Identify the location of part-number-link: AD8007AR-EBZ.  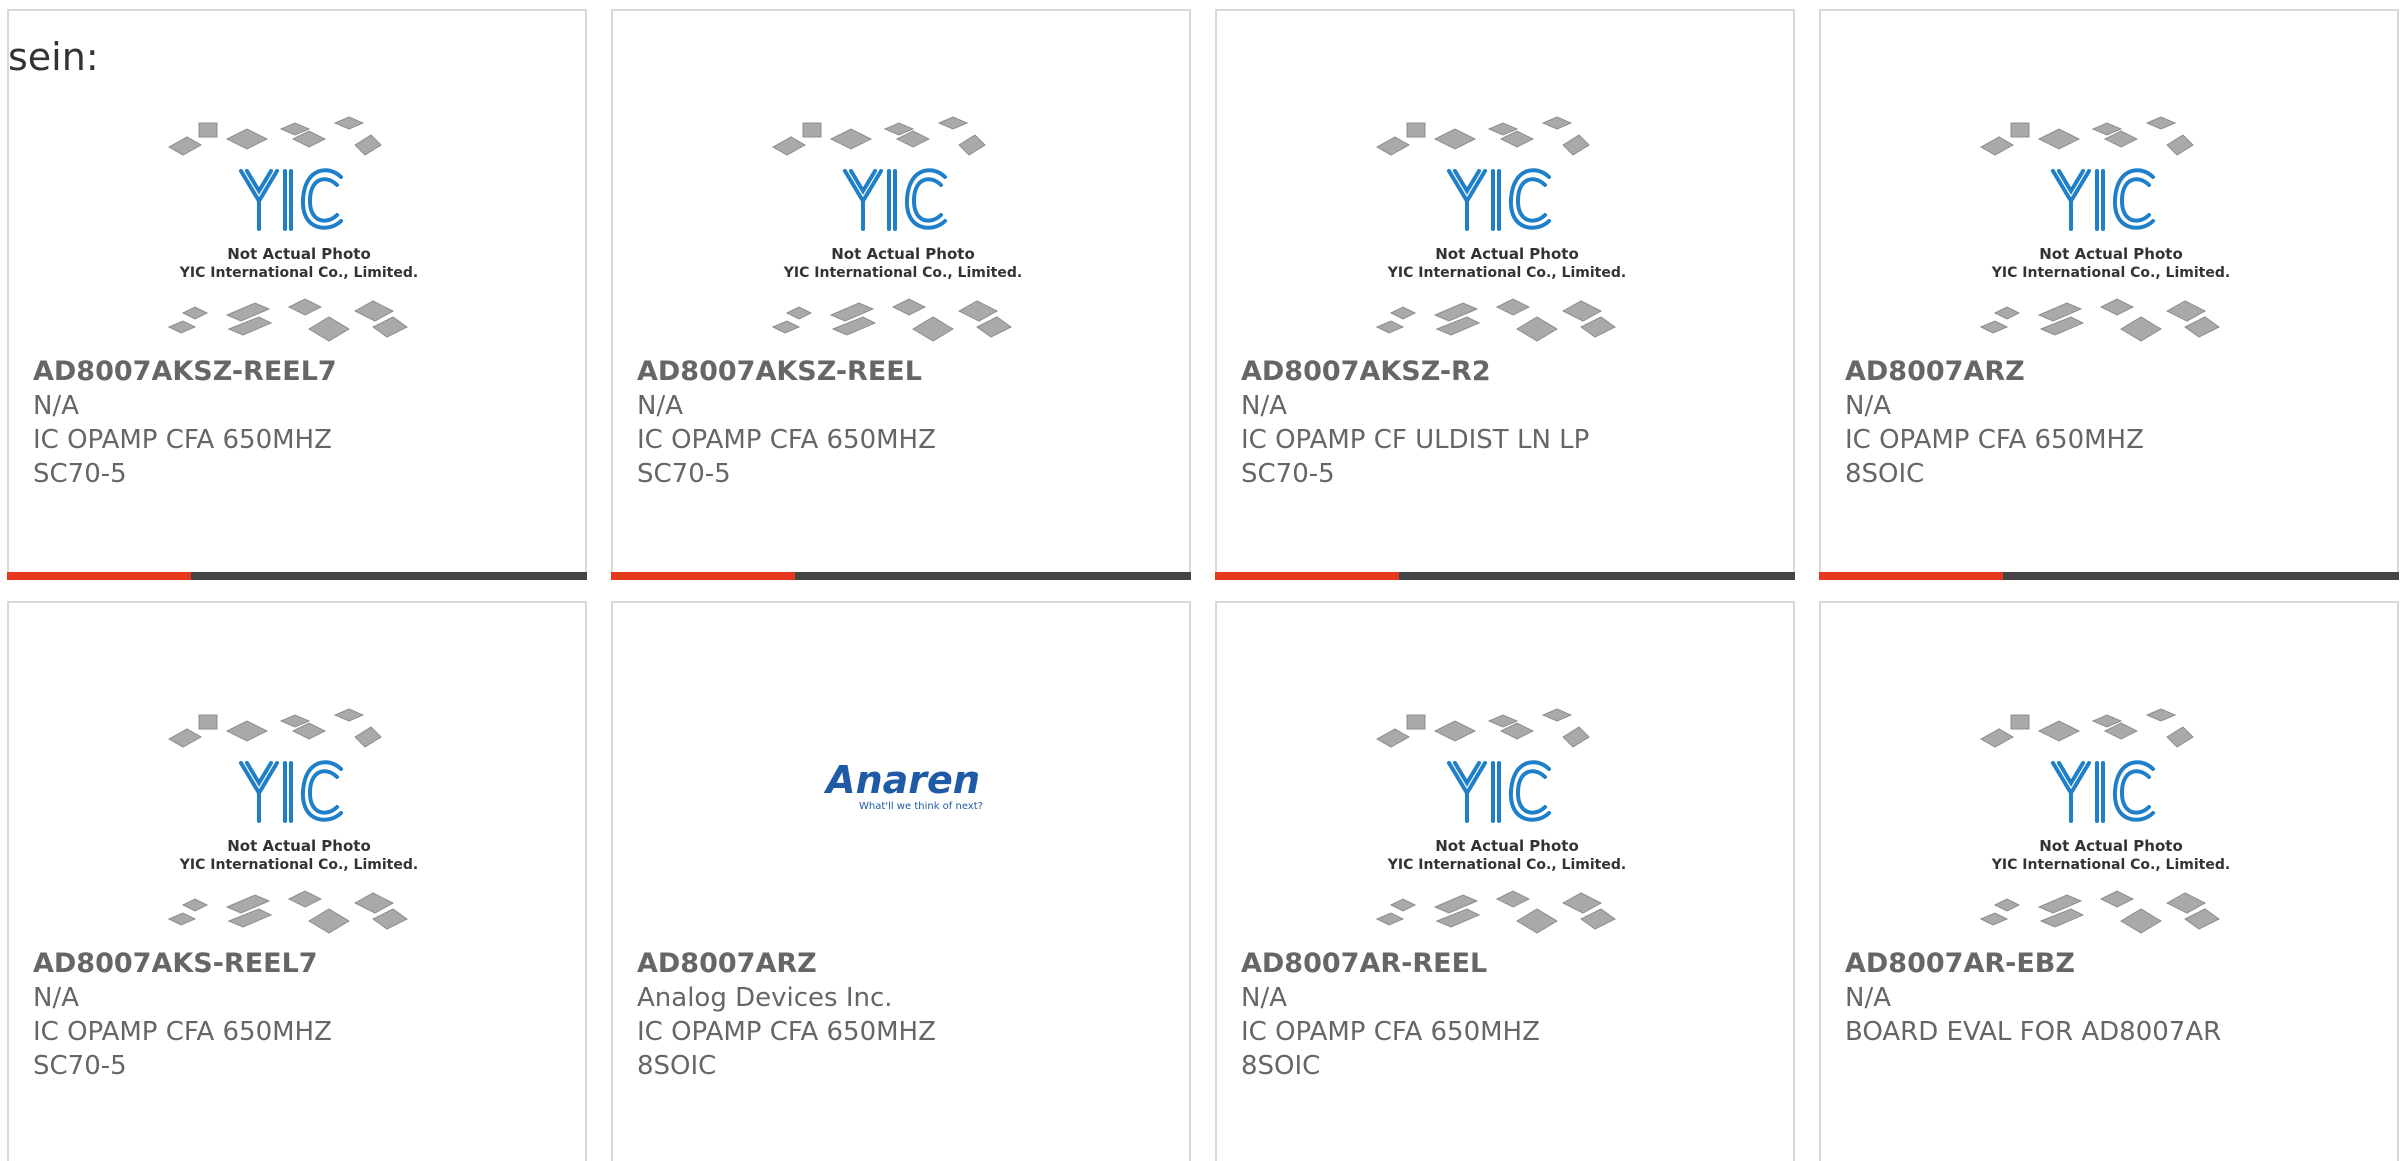
(2115, 964).